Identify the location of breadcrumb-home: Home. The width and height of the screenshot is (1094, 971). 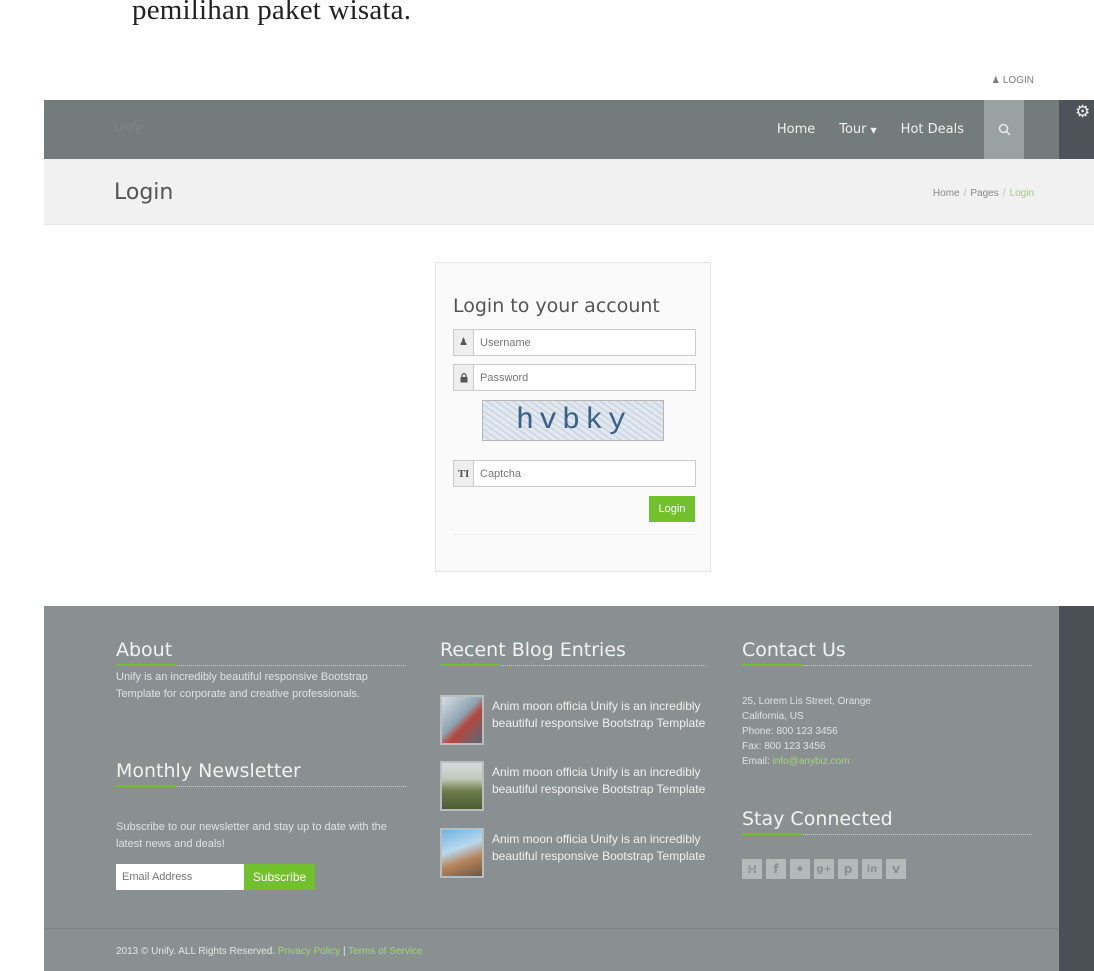
(946, 193).